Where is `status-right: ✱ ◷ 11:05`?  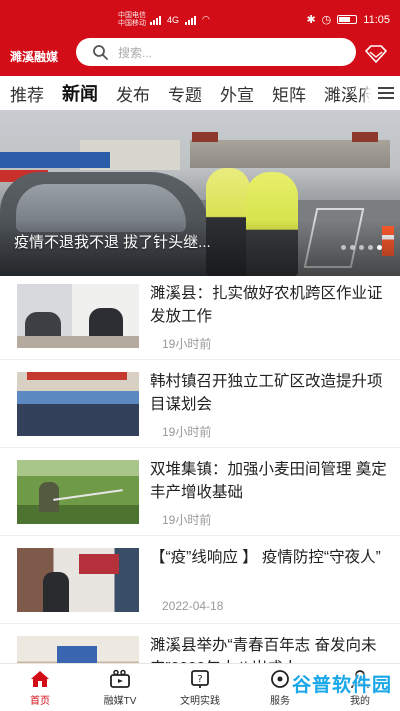 status-right: ✱ ◷ 11:05 is located at coordinates (348, 20).